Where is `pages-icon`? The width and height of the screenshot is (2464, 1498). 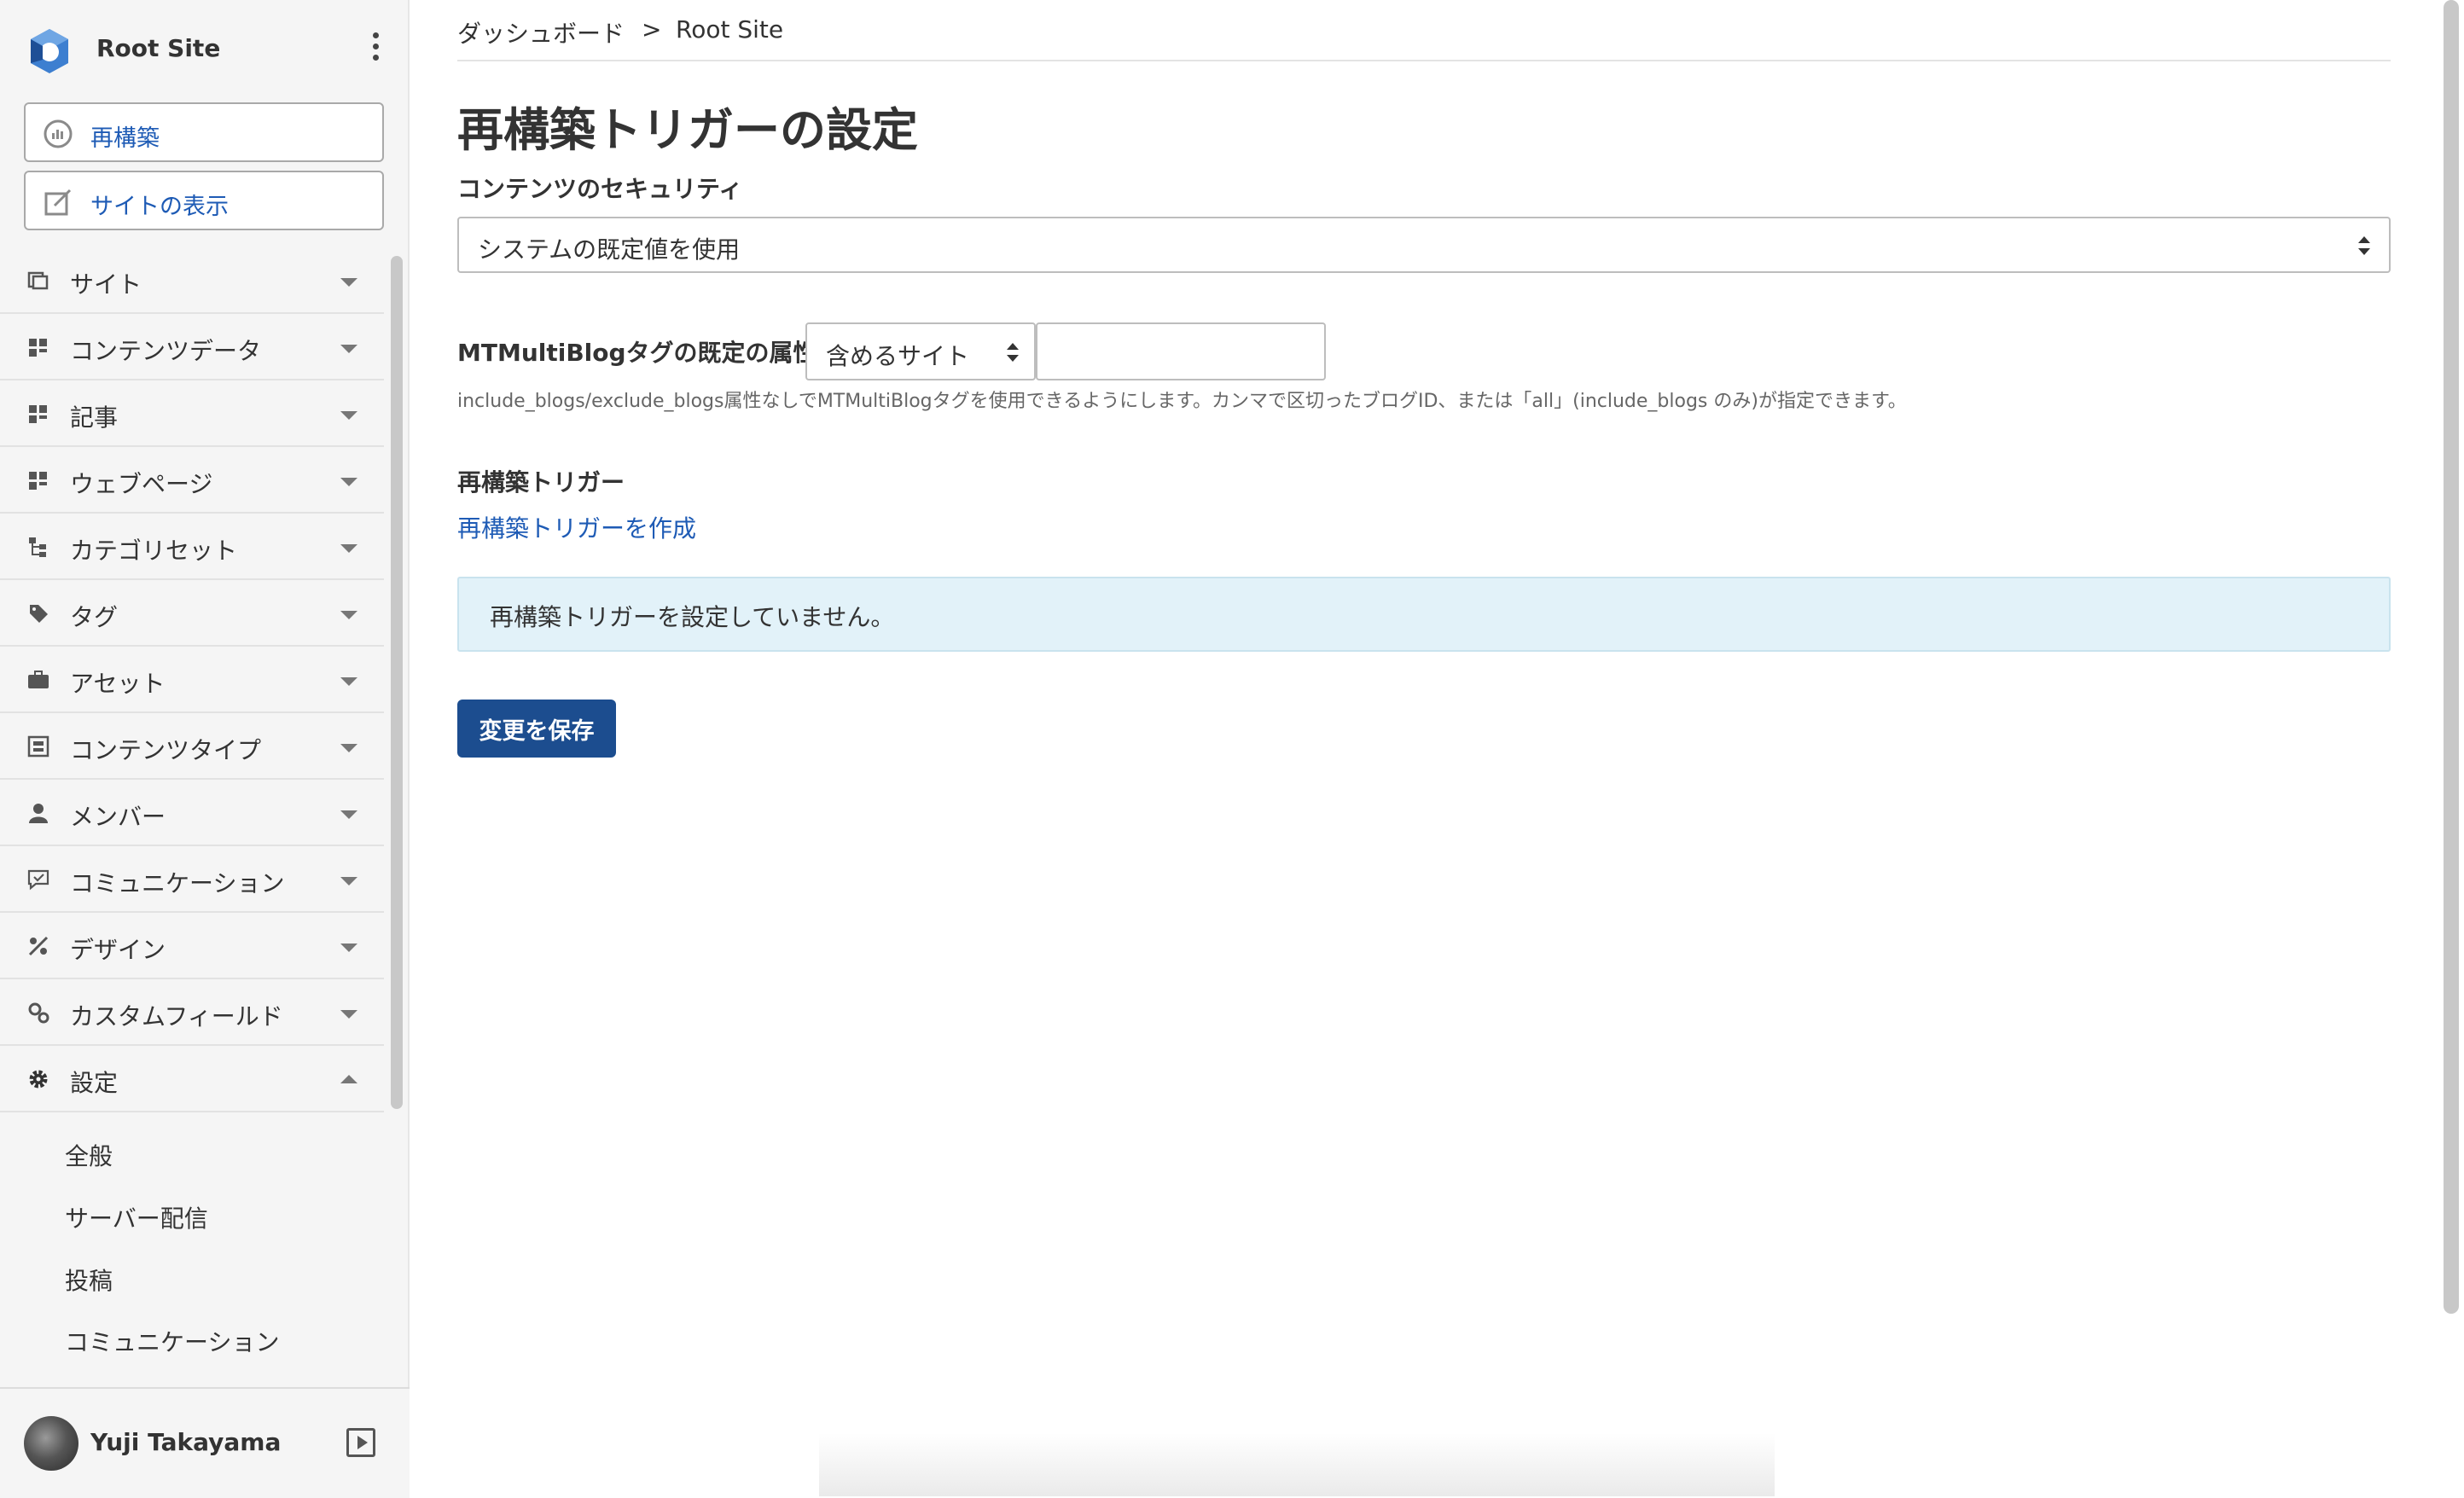
pages-icon is located at coordinates (38, 481).